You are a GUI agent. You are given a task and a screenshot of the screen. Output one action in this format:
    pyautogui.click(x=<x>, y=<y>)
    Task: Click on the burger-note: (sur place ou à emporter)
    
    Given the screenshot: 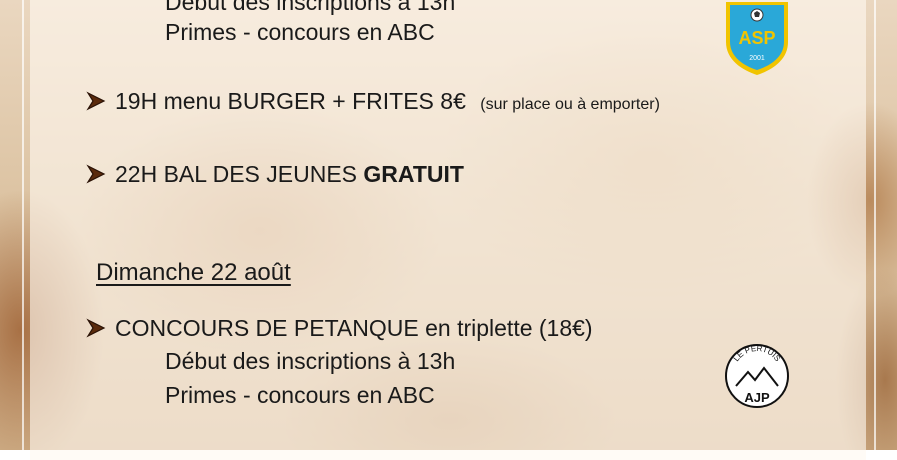 What is the action you would take?
    pyautogui.click(x=570, y=104)
    